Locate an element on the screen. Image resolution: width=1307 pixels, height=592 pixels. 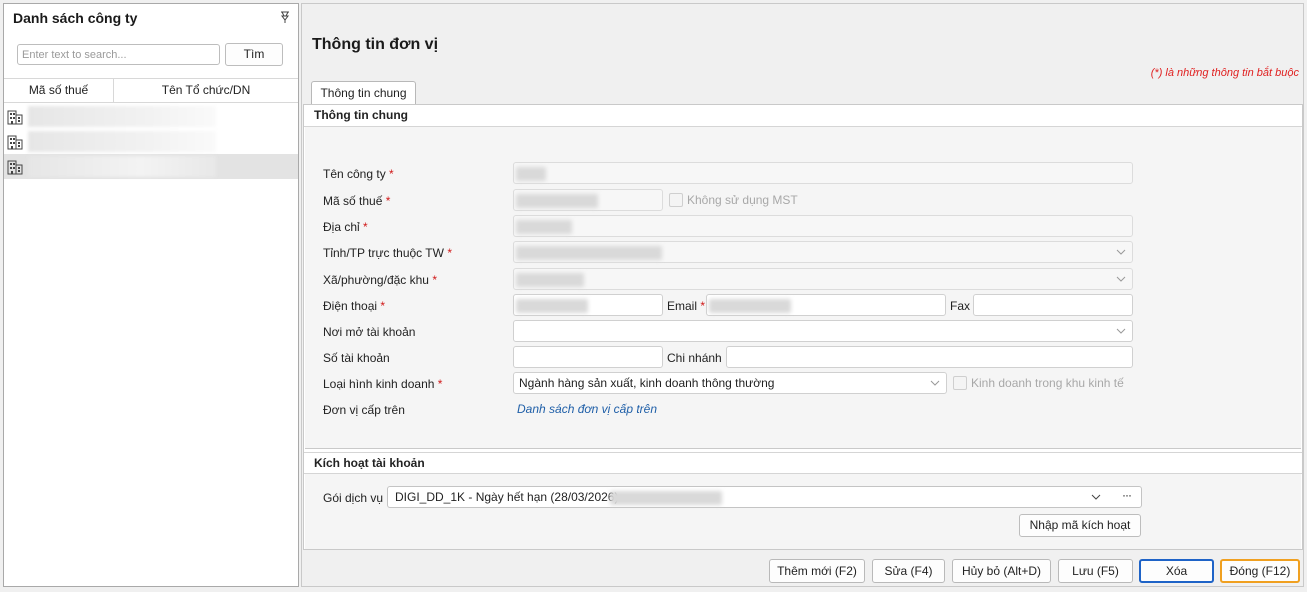
more-options-button: ··· is located at coordinates (1127, 495).